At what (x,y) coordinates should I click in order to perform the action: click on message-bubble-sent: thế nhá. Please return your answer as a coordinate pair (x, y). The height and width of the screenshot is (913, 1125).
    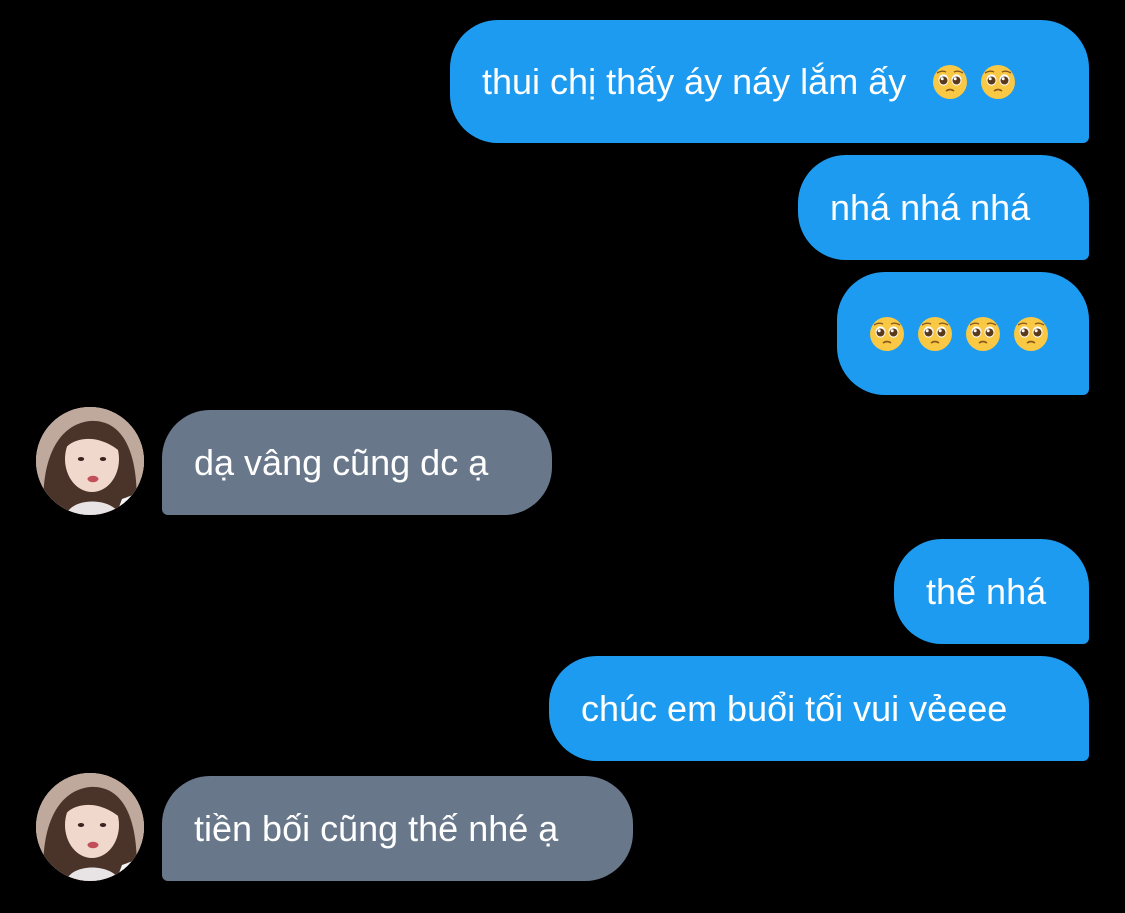
    Looking at the image, I should click on (991, 591).